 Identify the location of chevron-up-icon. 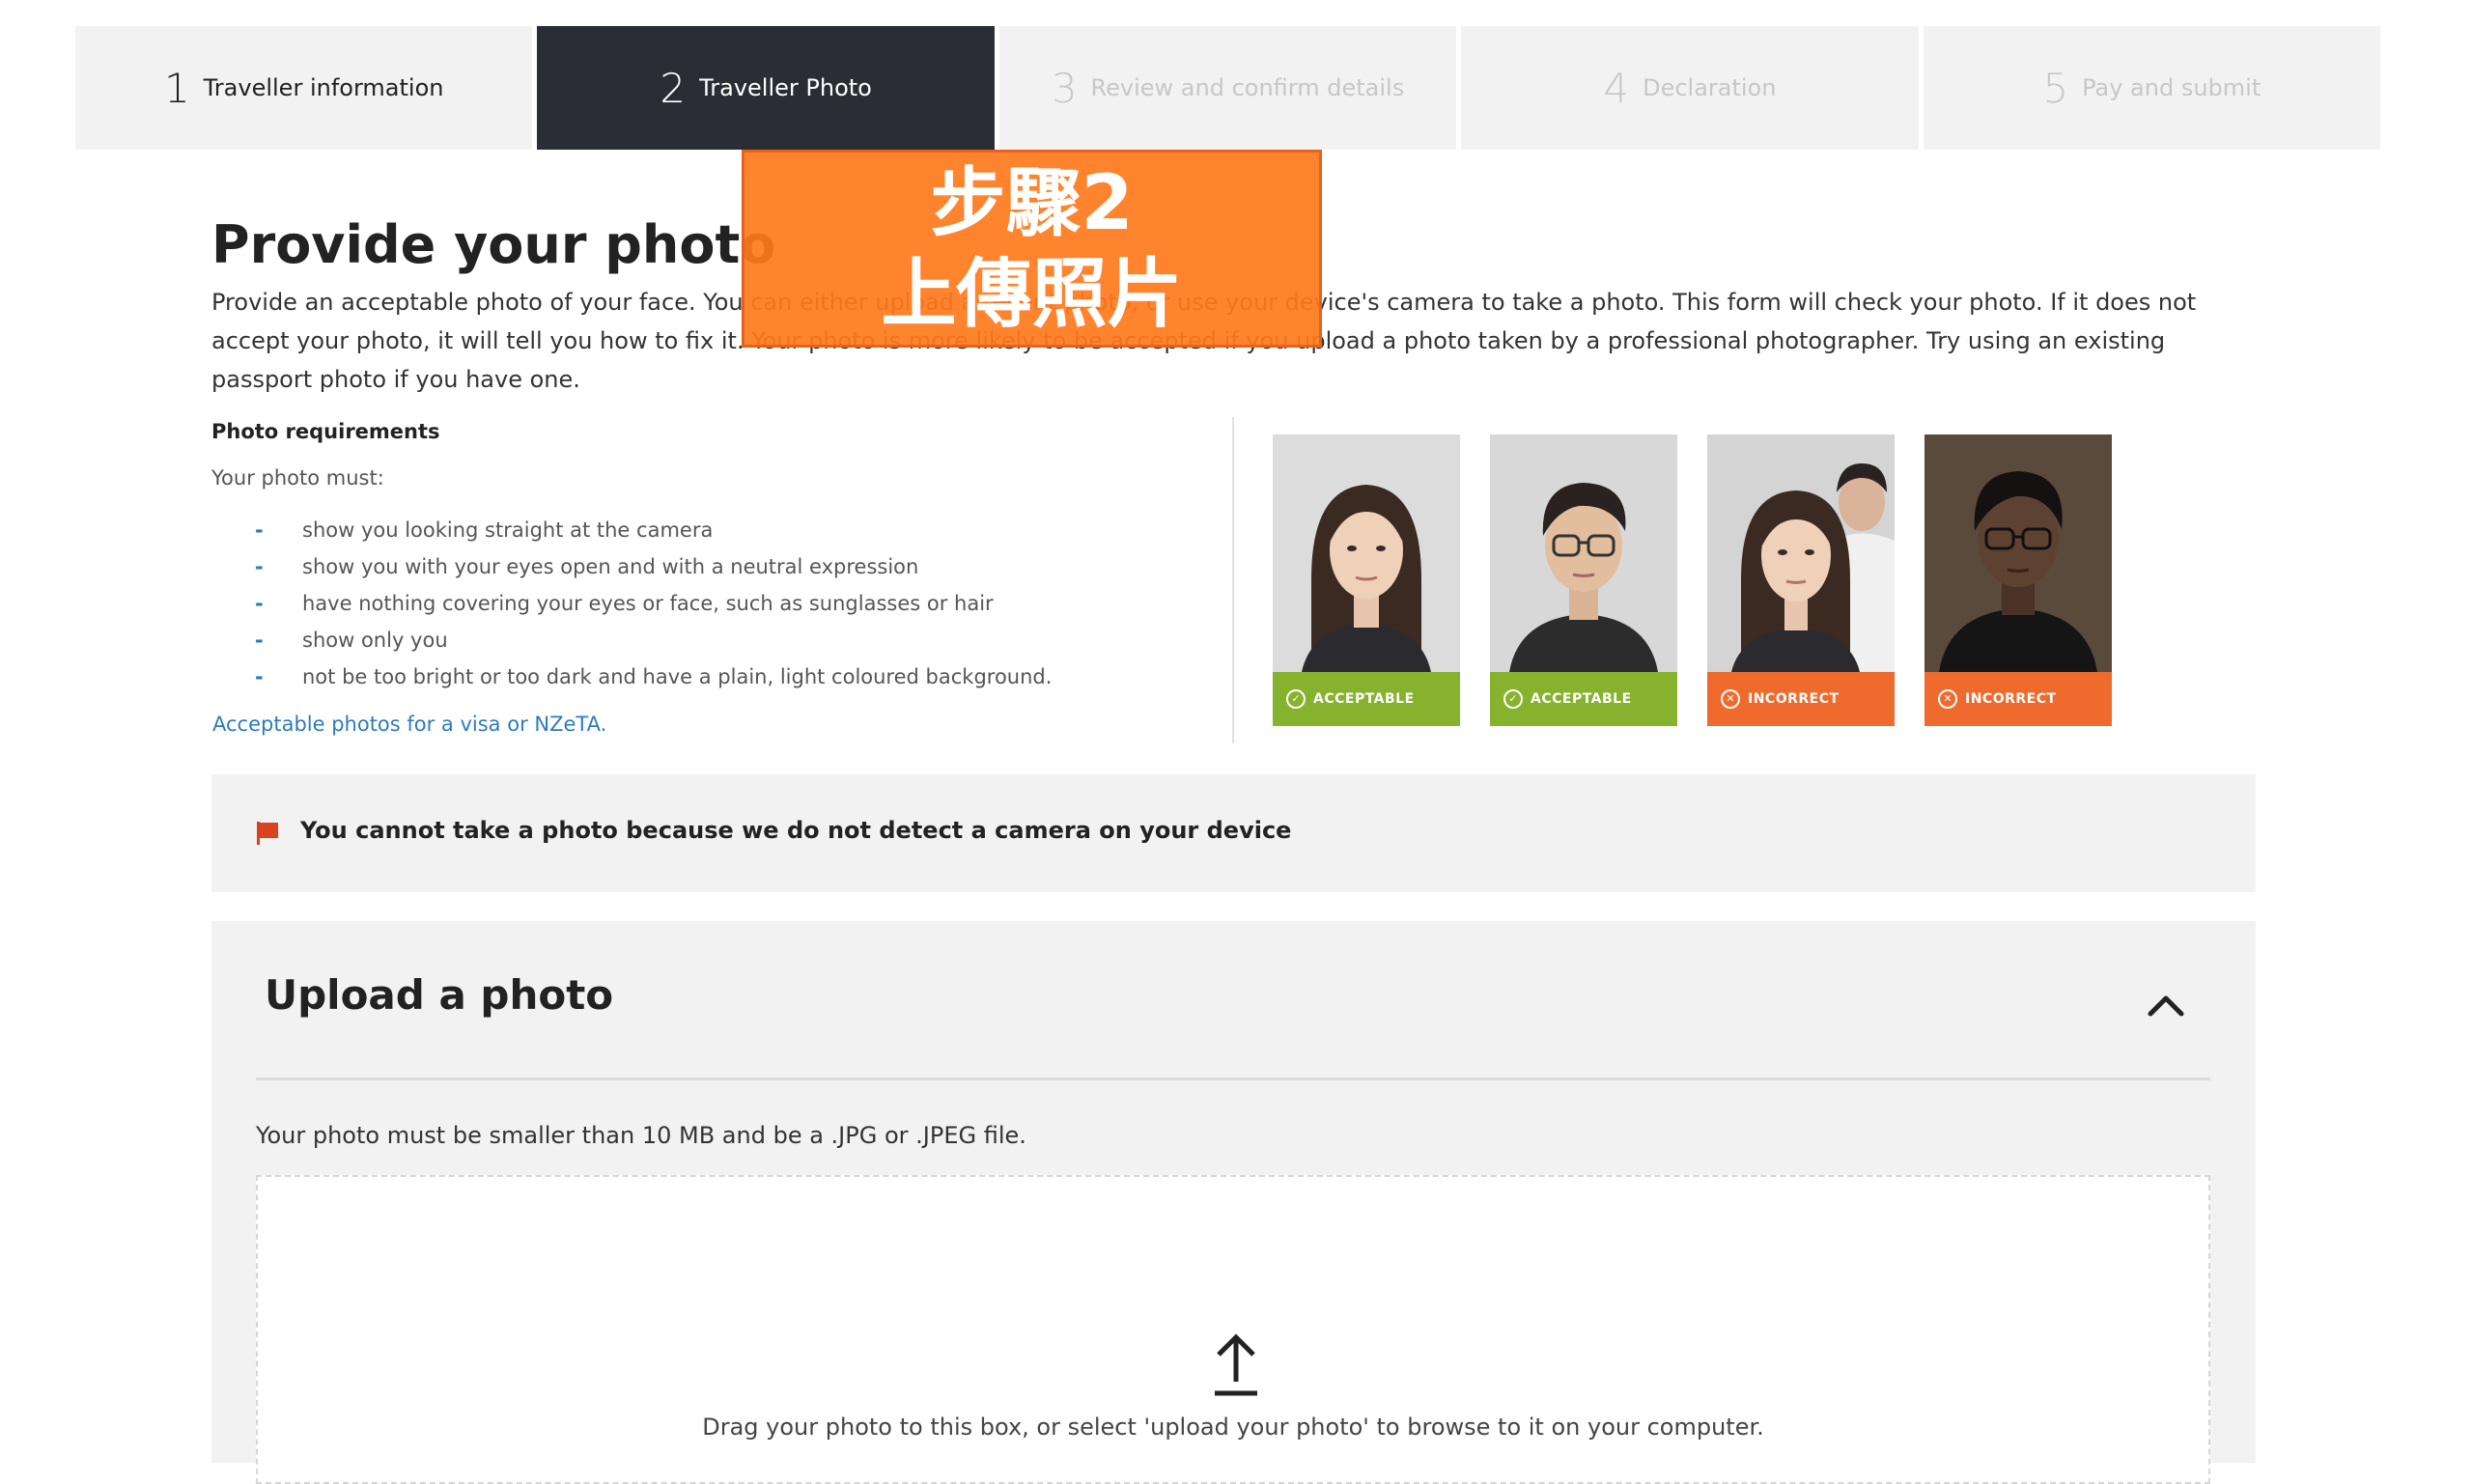
(2166, 1006).